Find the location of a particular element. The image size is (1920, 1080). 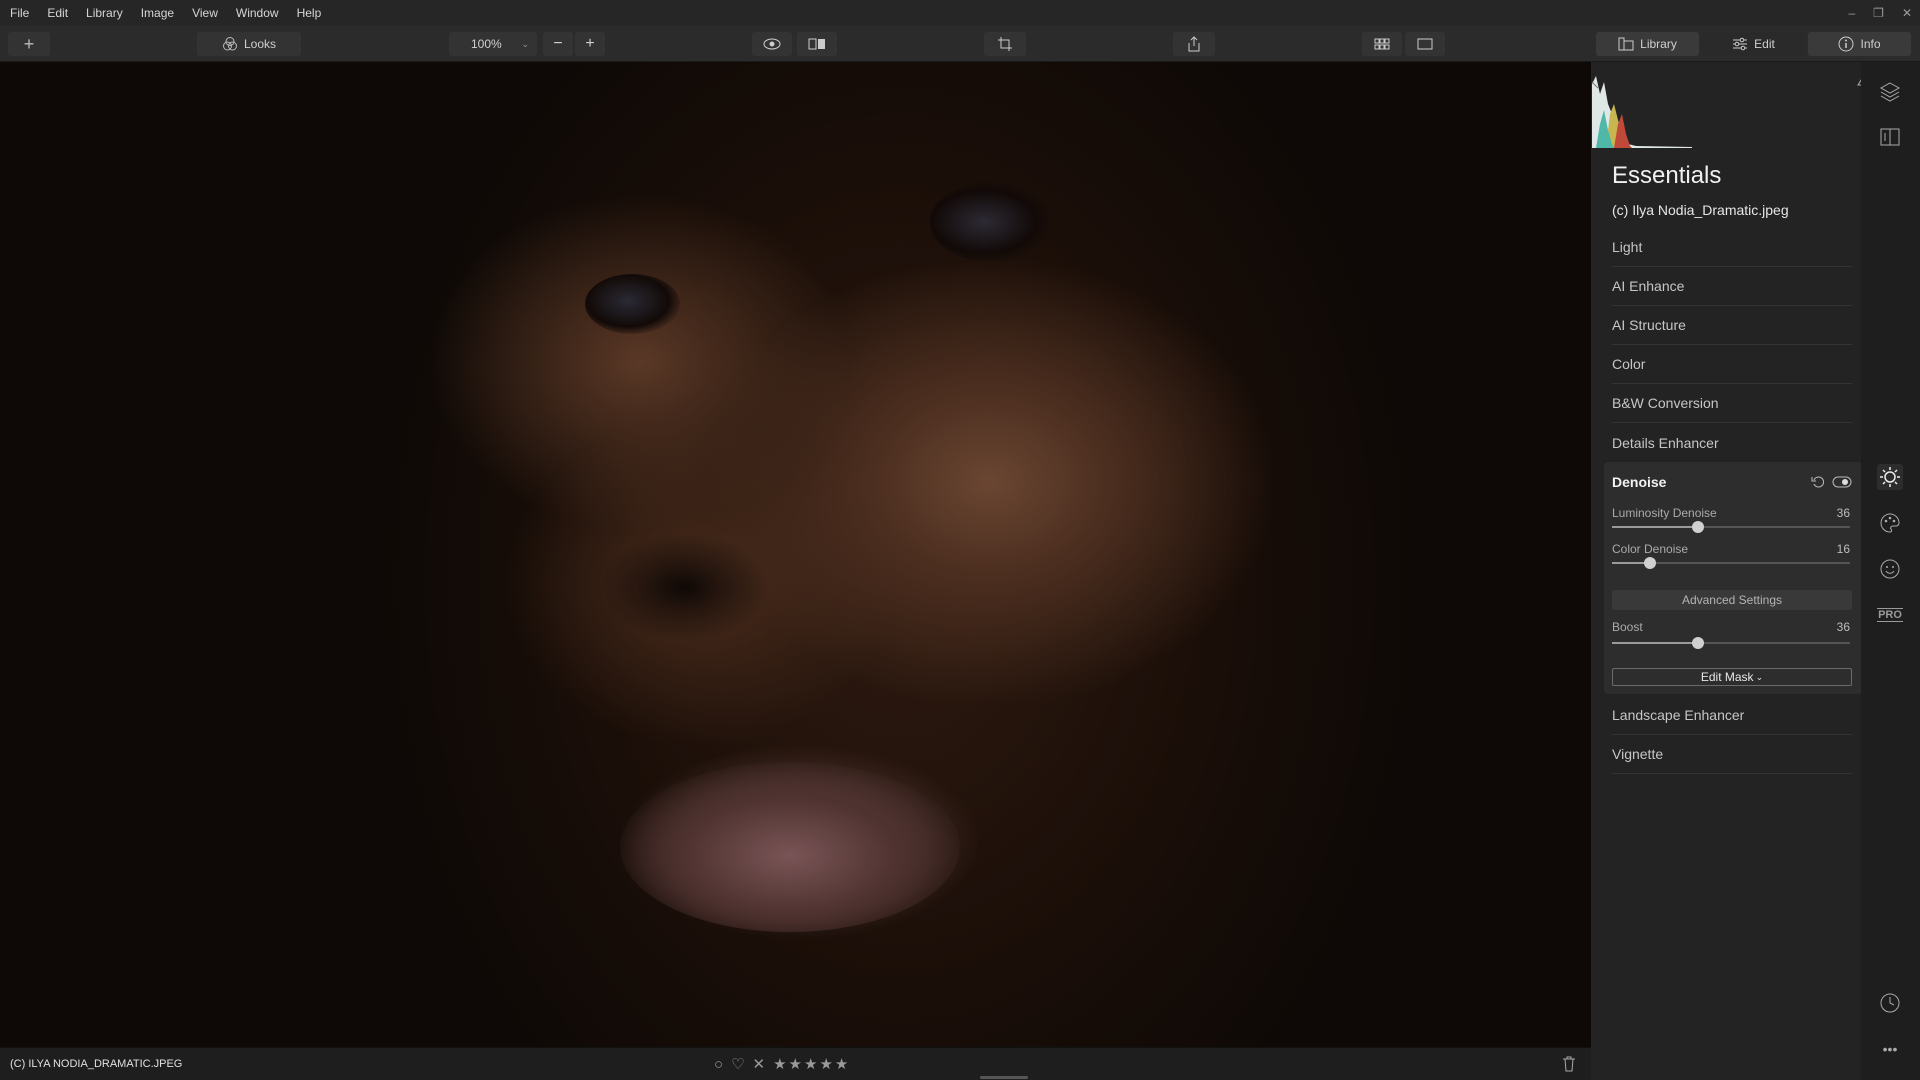

grid-view-button is located at coordinates (1382, 44).